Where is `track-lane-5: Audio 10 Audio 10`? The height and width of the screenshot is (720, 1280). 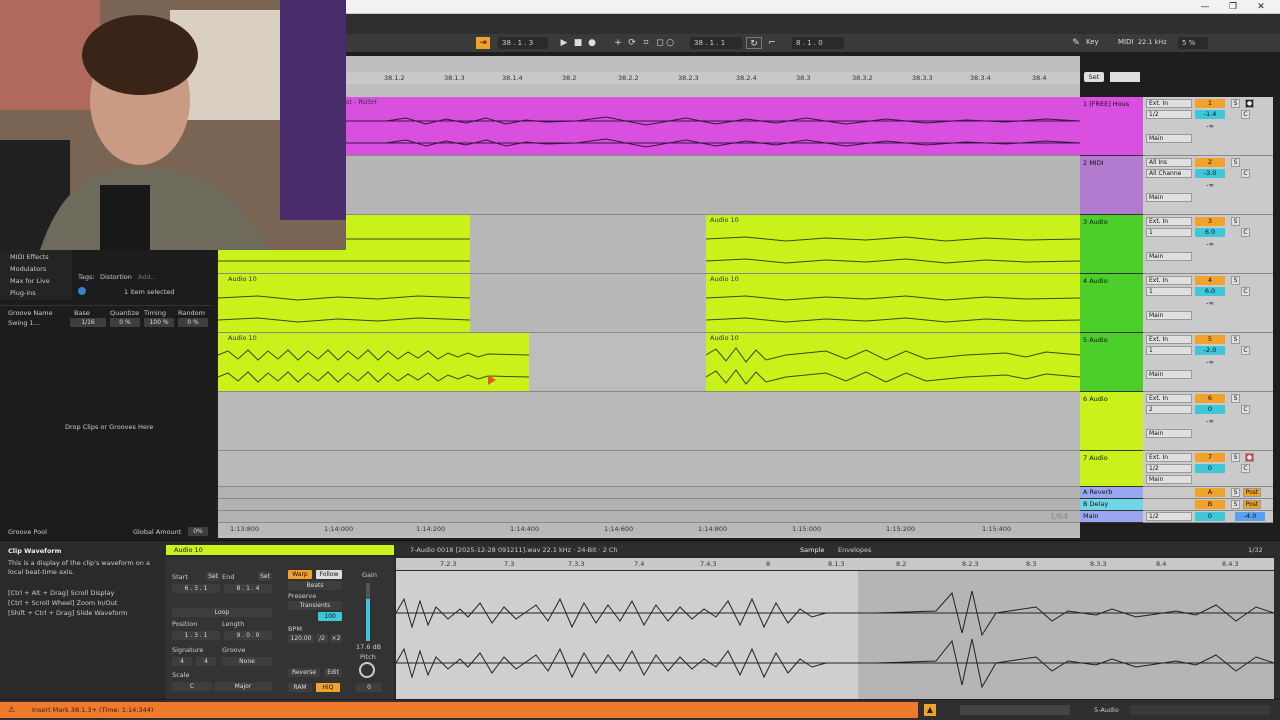 track-lane-5: Audio 10 Audio 10 is located at coordinates (649, 362).